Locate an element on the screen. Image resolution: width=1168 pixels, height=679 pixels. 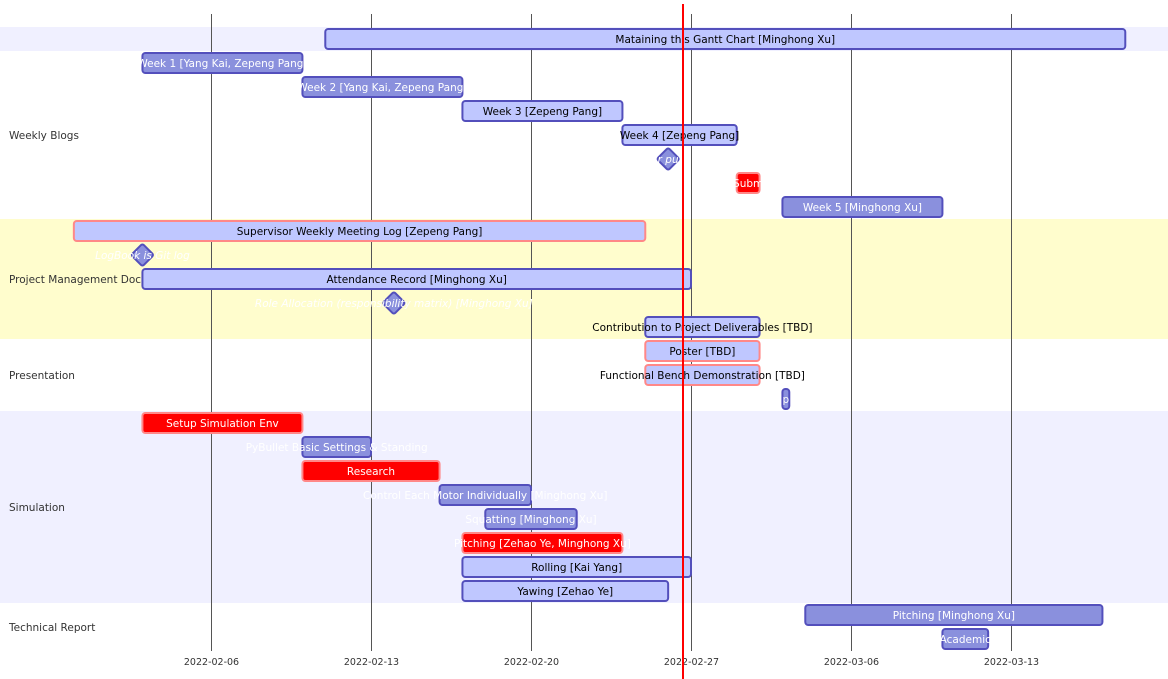
task-label: Squatting [Minghong Xu] is located at coordinates (530, 520).